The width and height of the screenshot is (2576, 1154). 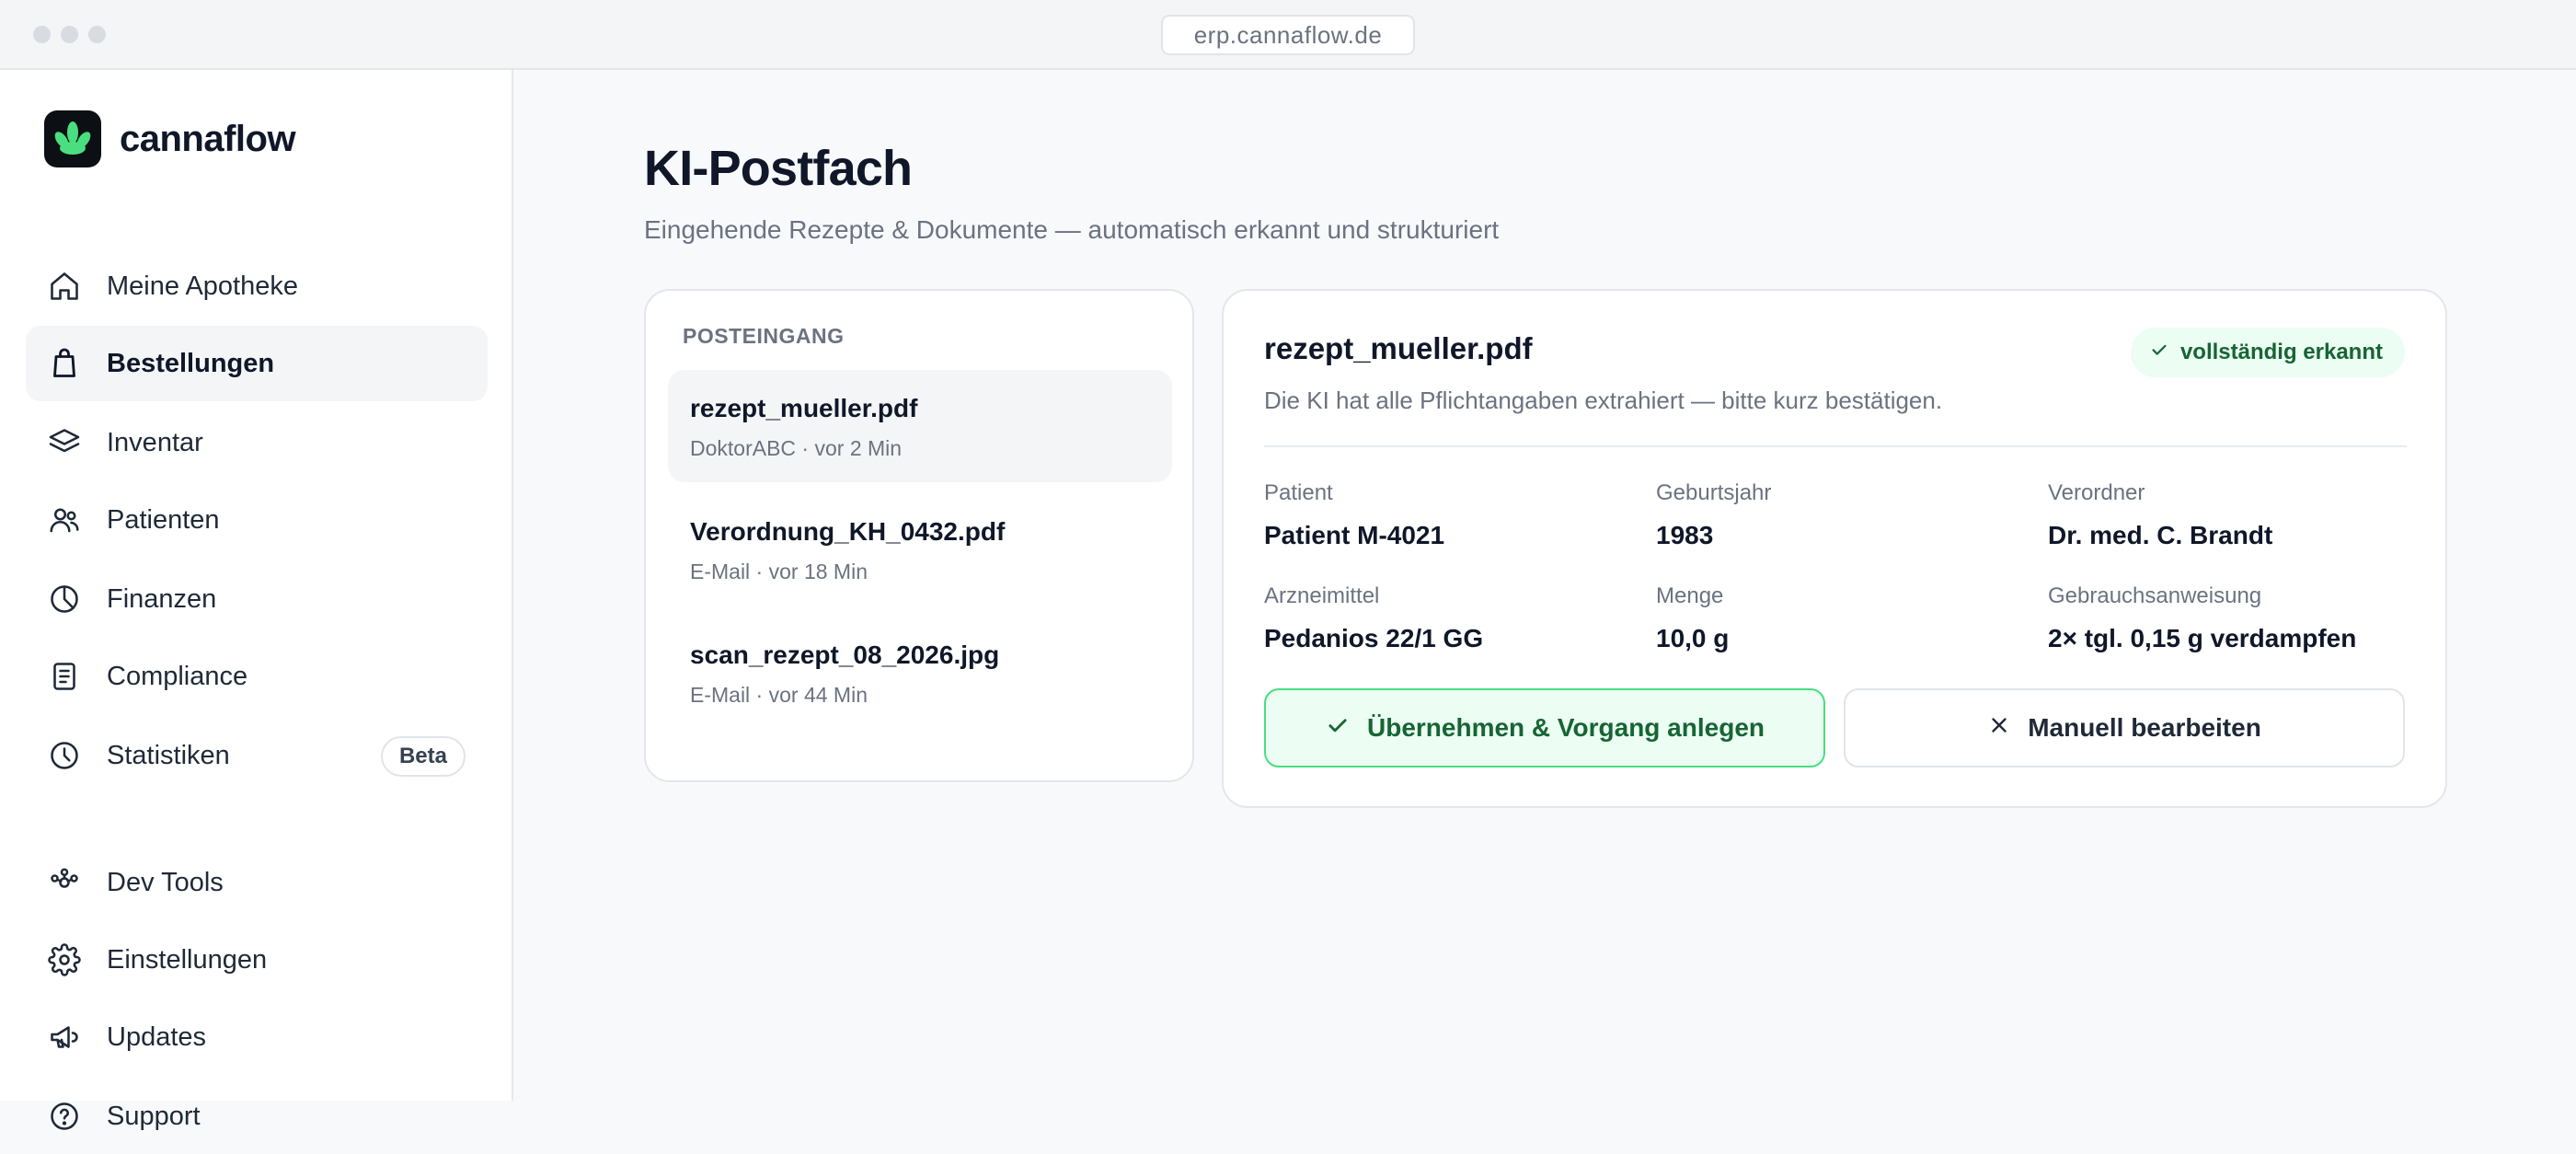 I want to click on sidebar-item-label: Patienten, so click(x=163, y=519).